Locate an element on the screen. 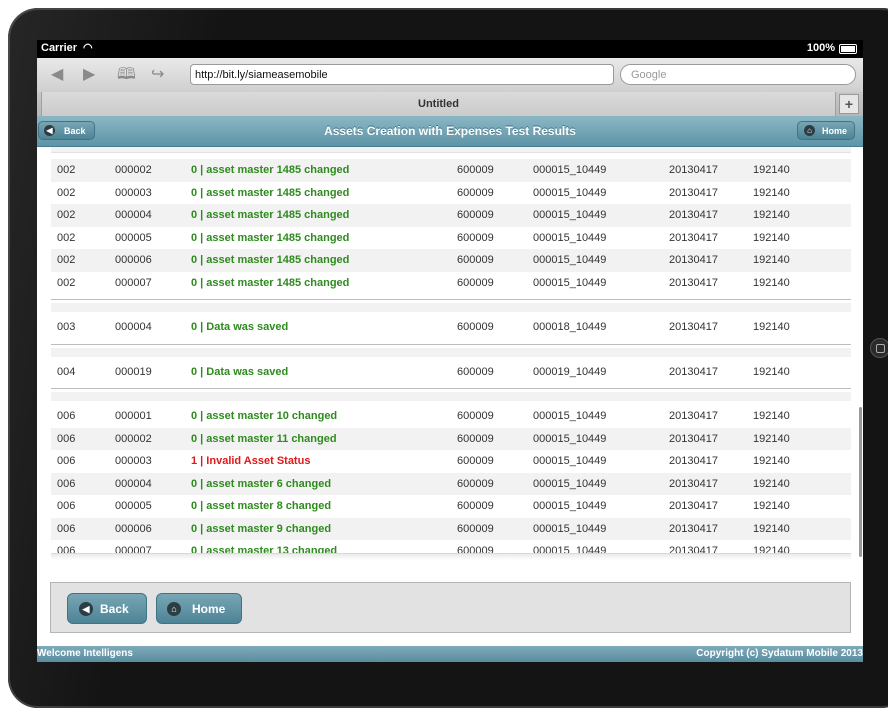 Image resolution: width=888 pixels, height=708 pixels. header-back-label: Back is located at coordinates (75, 131).